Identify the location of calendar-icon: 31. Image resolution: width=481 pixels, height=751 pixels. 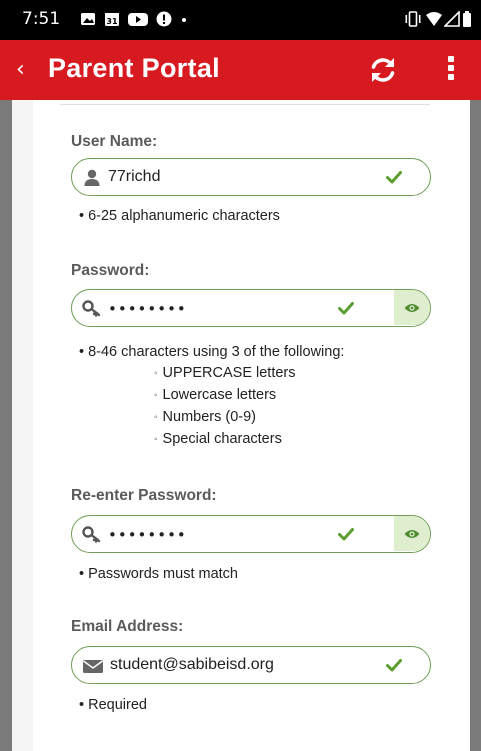
(112, 19).